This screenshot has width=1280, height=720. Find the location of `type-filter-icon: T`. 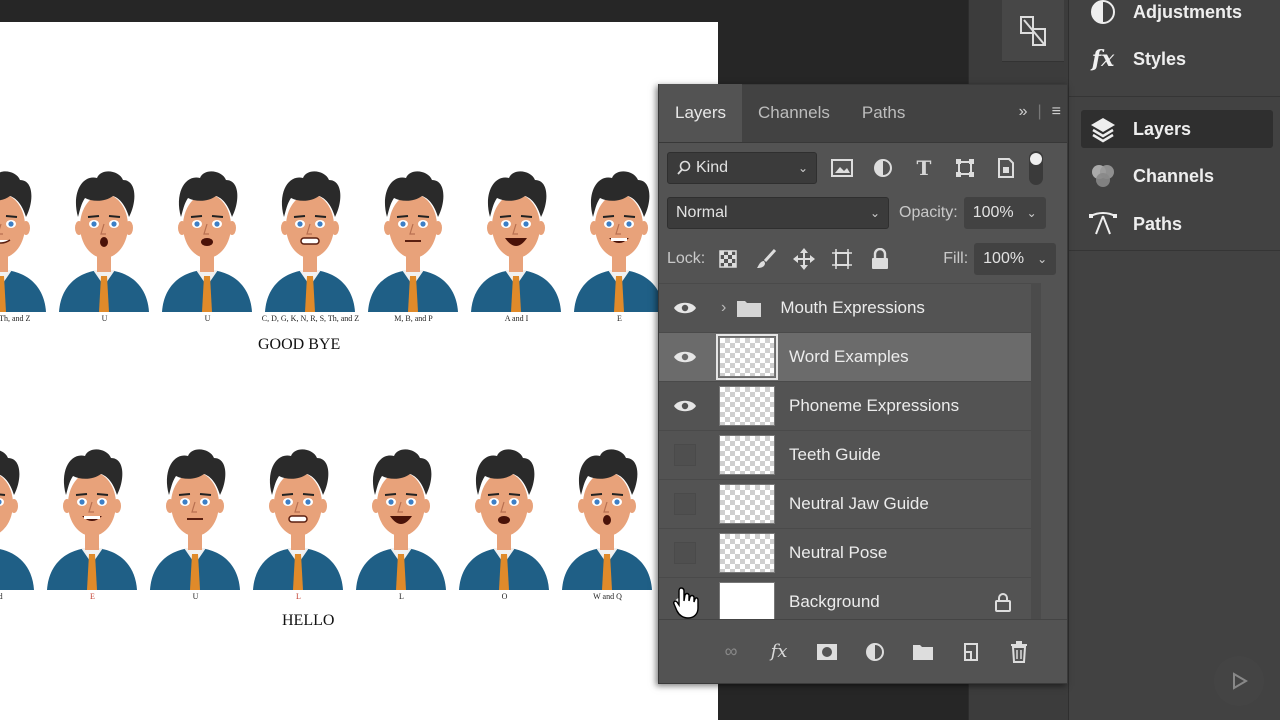

type-filter-icon: T is located at coordinates (924, 168).